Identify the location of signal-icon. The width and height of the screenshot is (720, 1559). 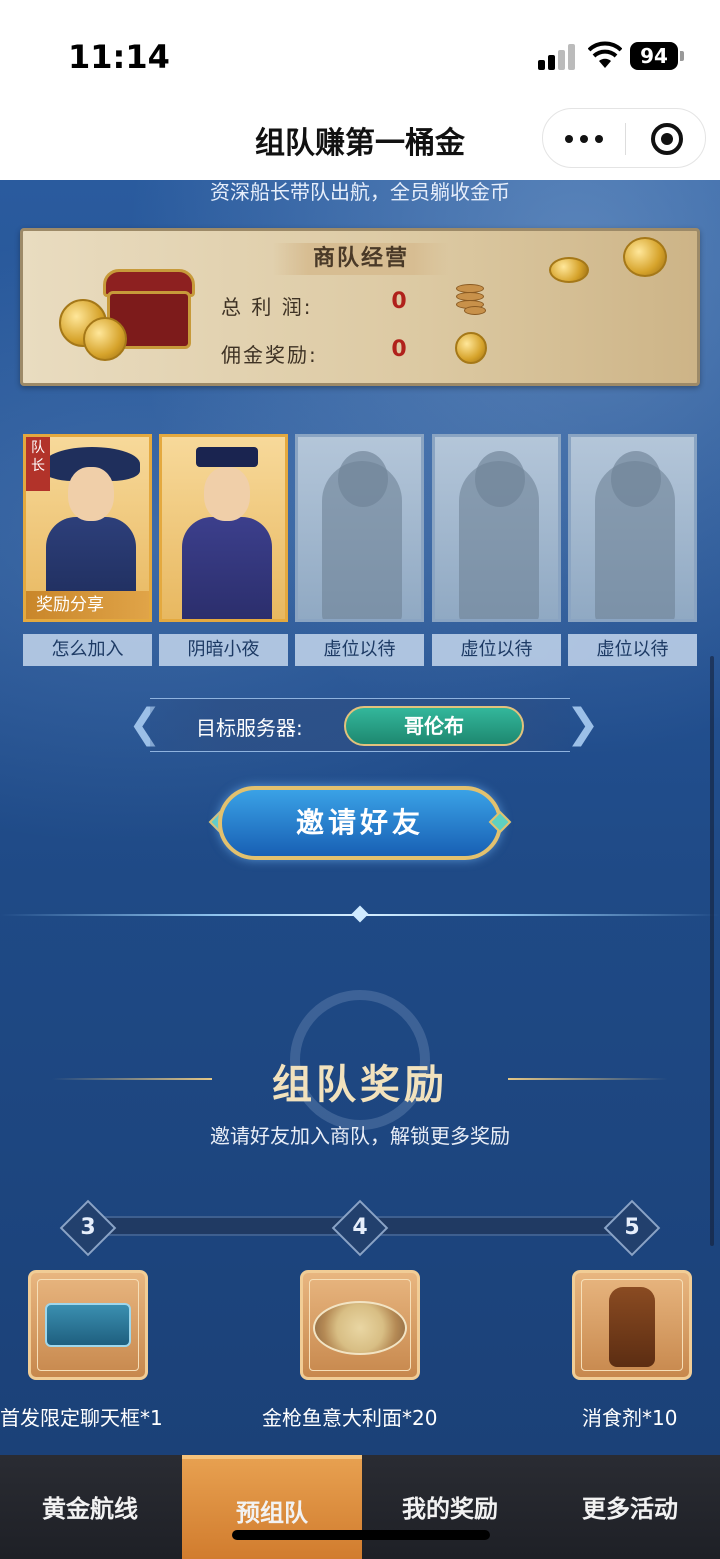
(556, 57).